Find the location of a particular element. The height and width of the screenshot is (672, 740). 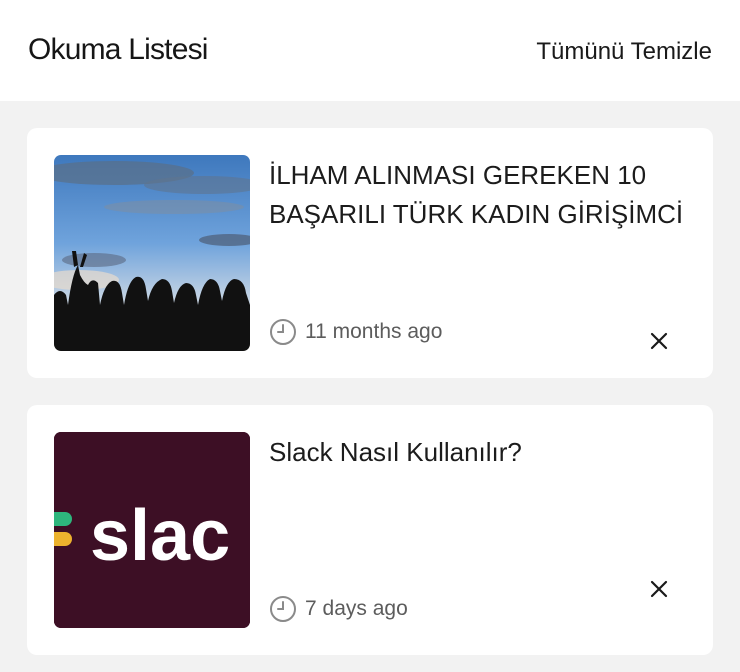

article-meta: 7 days ago is located at coordinates (338, 609).